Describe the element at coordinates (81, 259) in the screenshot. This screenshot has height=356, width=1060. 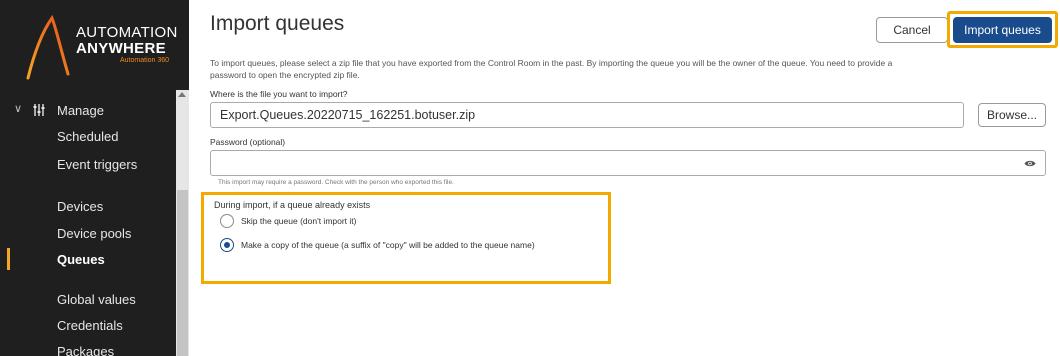
I see `sidebar-item-queues: Queues` at that location.